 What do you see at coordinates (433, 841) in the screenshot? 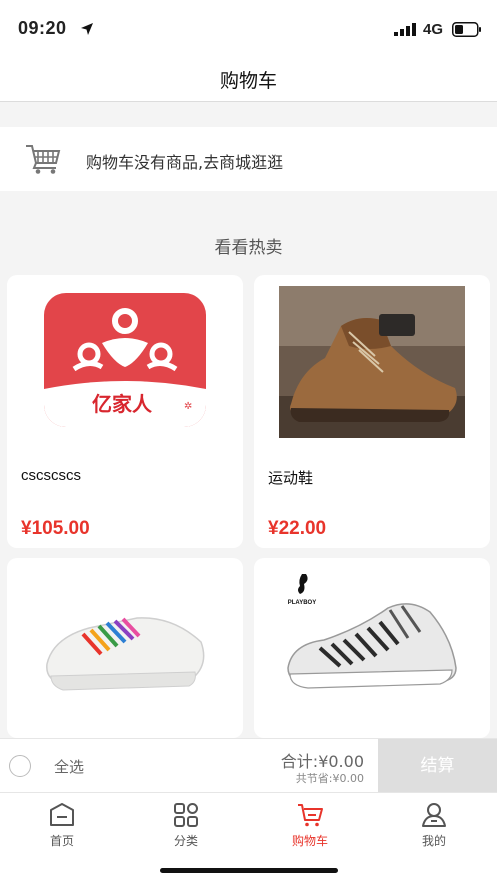
I see `tab-profile-label: 我的` at bounding box center [433, 841].